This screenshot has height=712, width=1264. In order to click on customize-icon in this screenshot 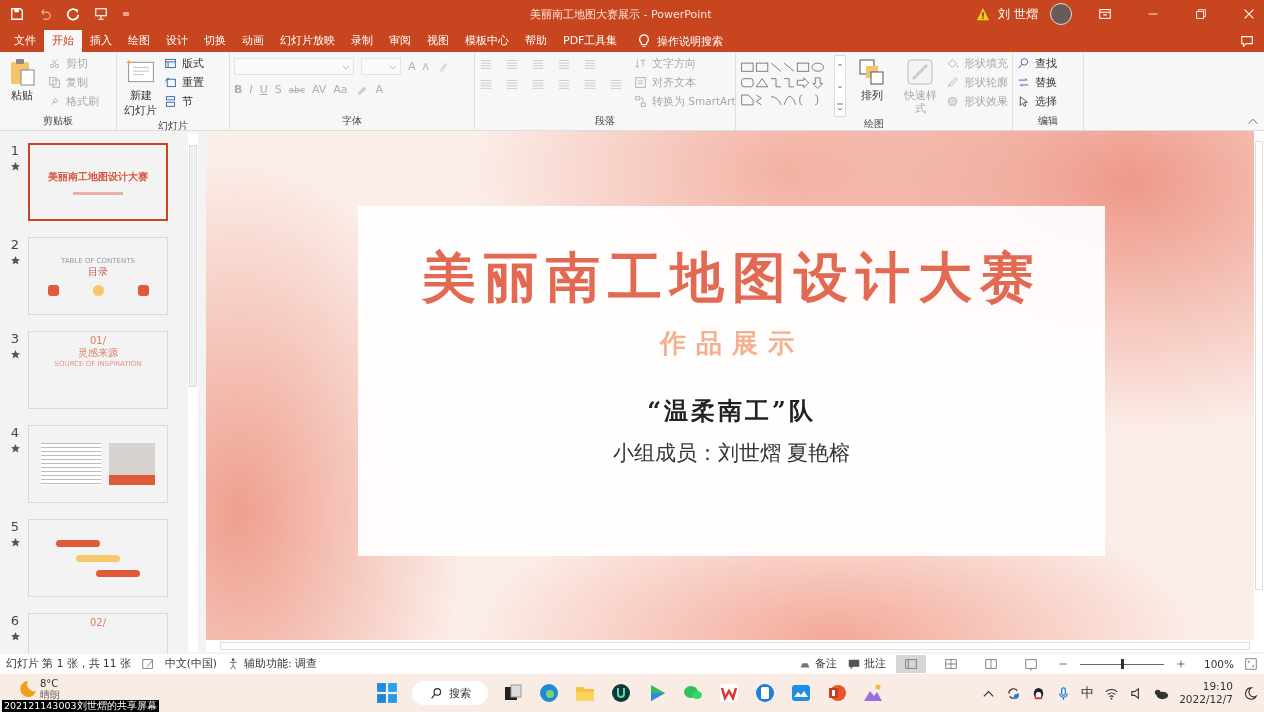, I will do `click(126, 14)`.